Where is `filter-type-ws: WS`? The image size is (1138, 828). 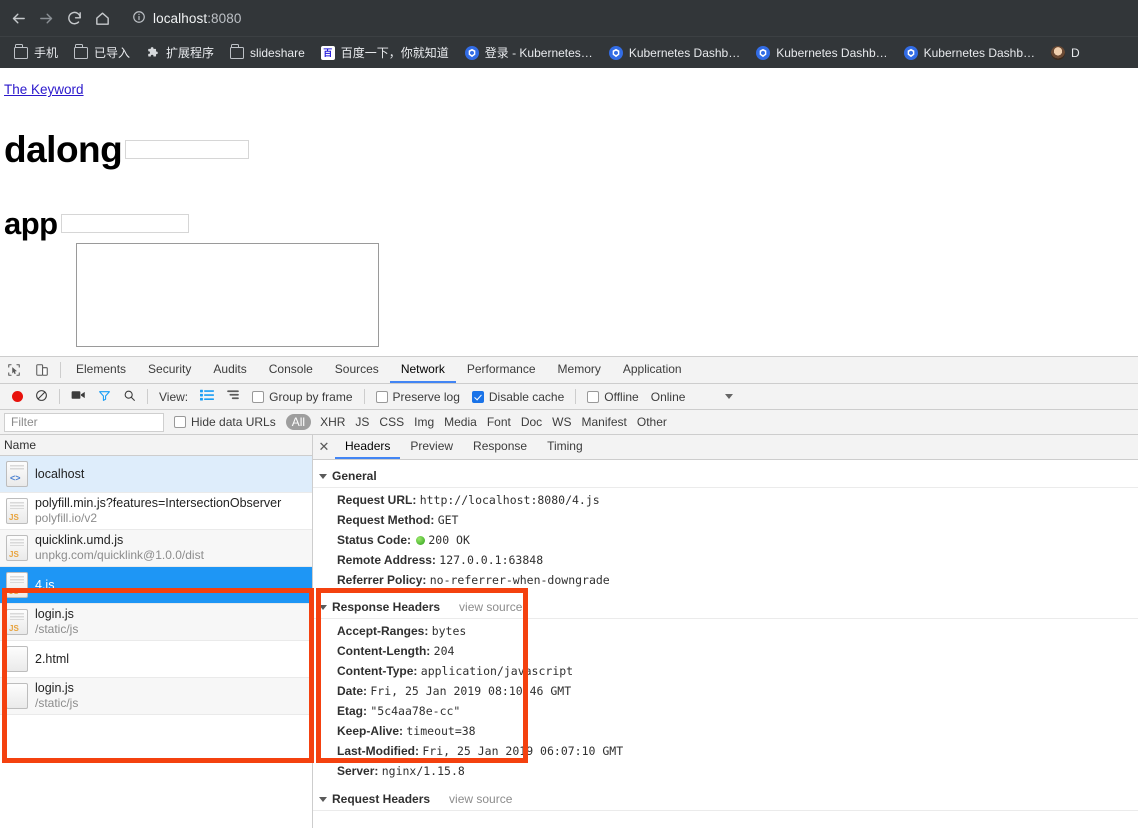
filter-type-ws: WS is located at coordinates (561, 422).